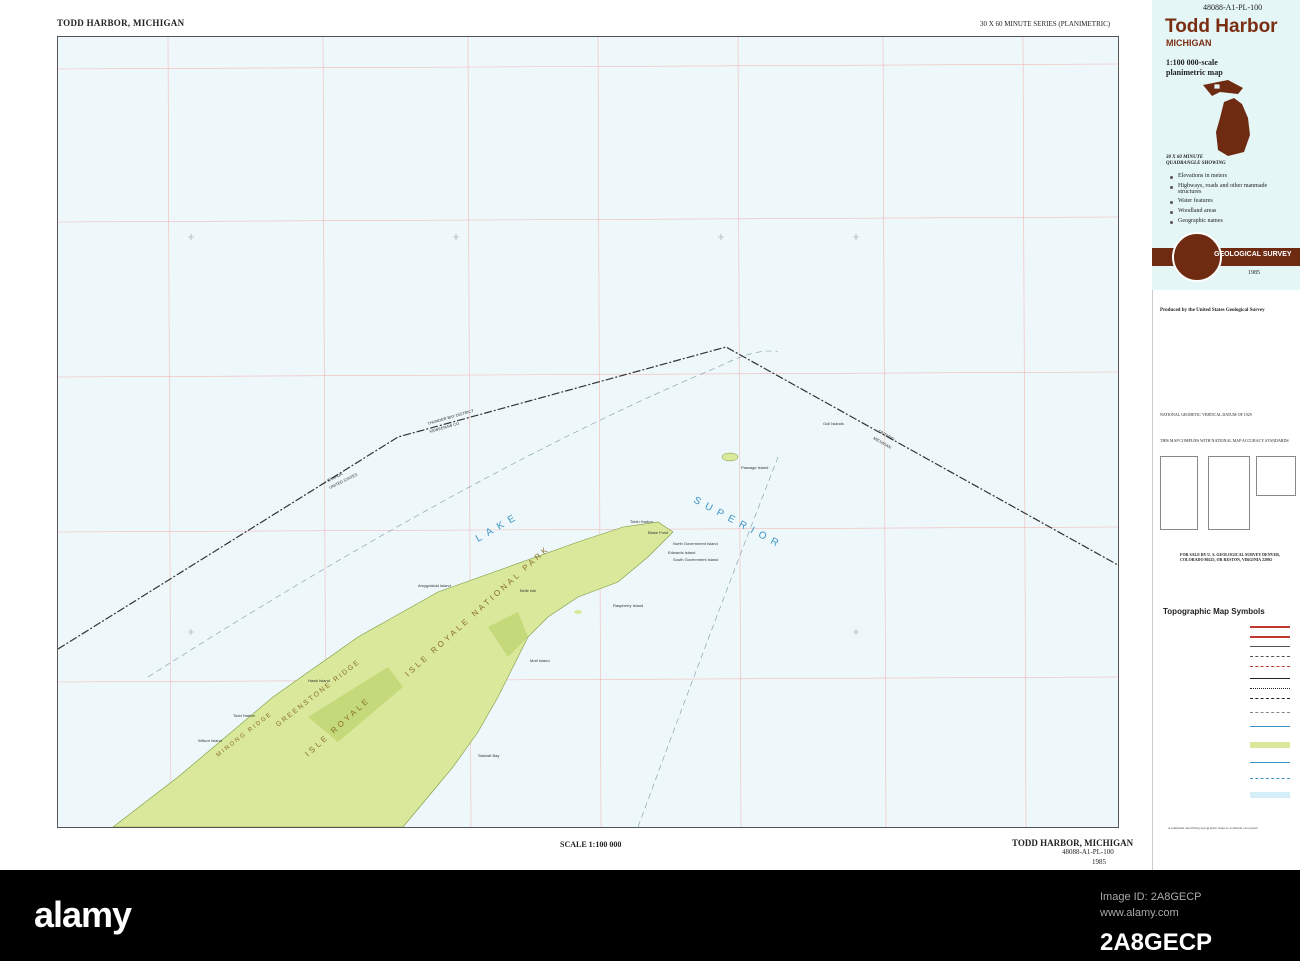  What do you see at coordinates (591, 844) in the screenshot?
I see `map-scale: SCALE 1:100 000` at bounding box center [591, 844].